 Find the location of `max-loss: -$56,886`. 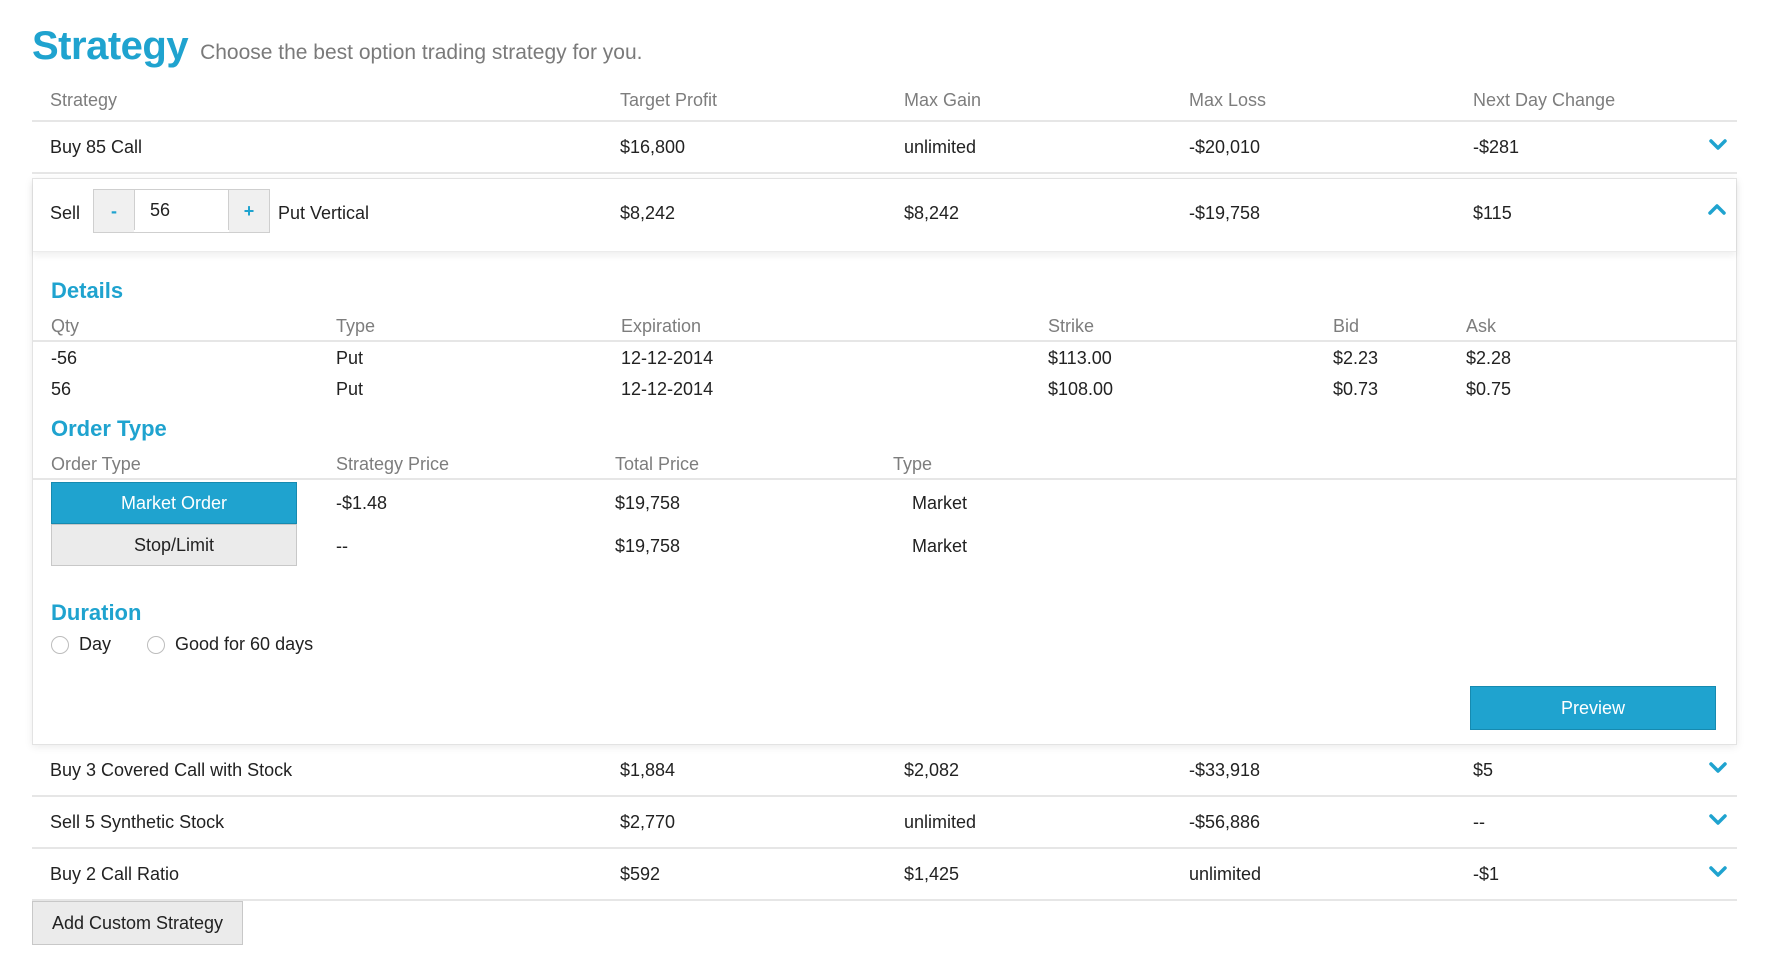

max-loss: -$56,886 is located at coordinates (1225, 822).